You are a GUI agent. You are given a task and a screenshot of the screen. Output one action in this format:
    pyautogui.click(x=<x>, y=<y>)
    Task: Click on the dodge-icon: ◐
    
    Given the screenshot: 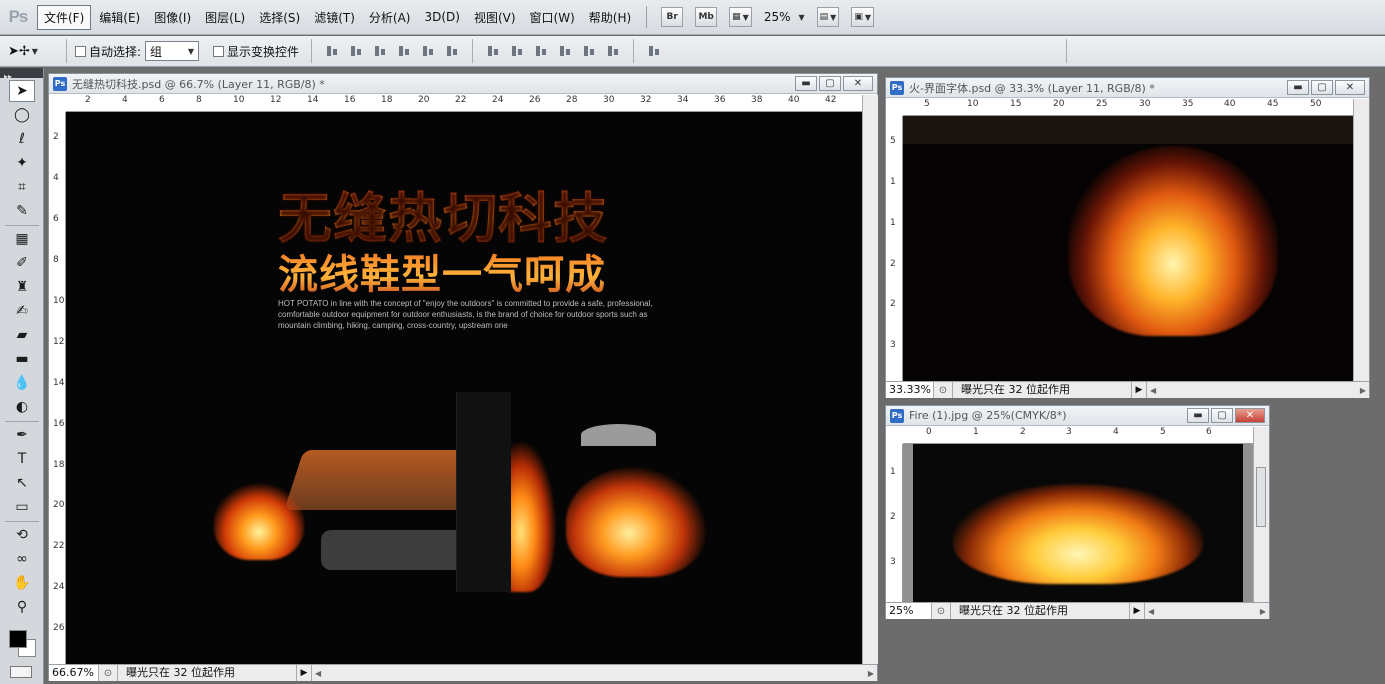 What is the action you would take?
    pyautogui.click(x=22, y=407)
    